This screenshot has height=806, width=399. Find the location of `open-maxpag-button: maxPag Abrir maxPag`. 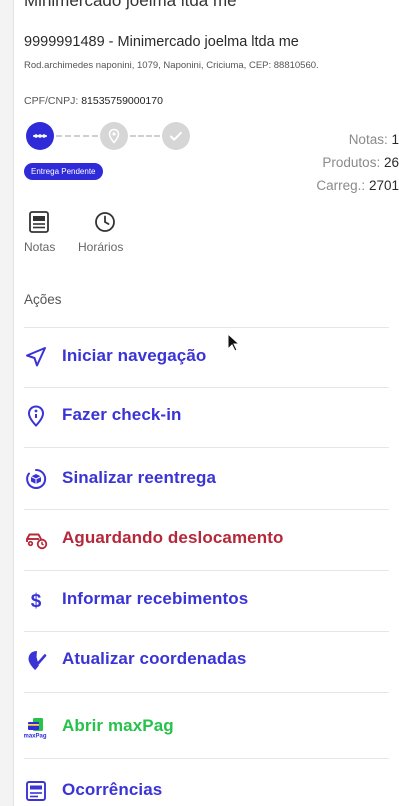

open-maxpag-button: maxPag Abrir maxPag is located at coordinates (206, 727).